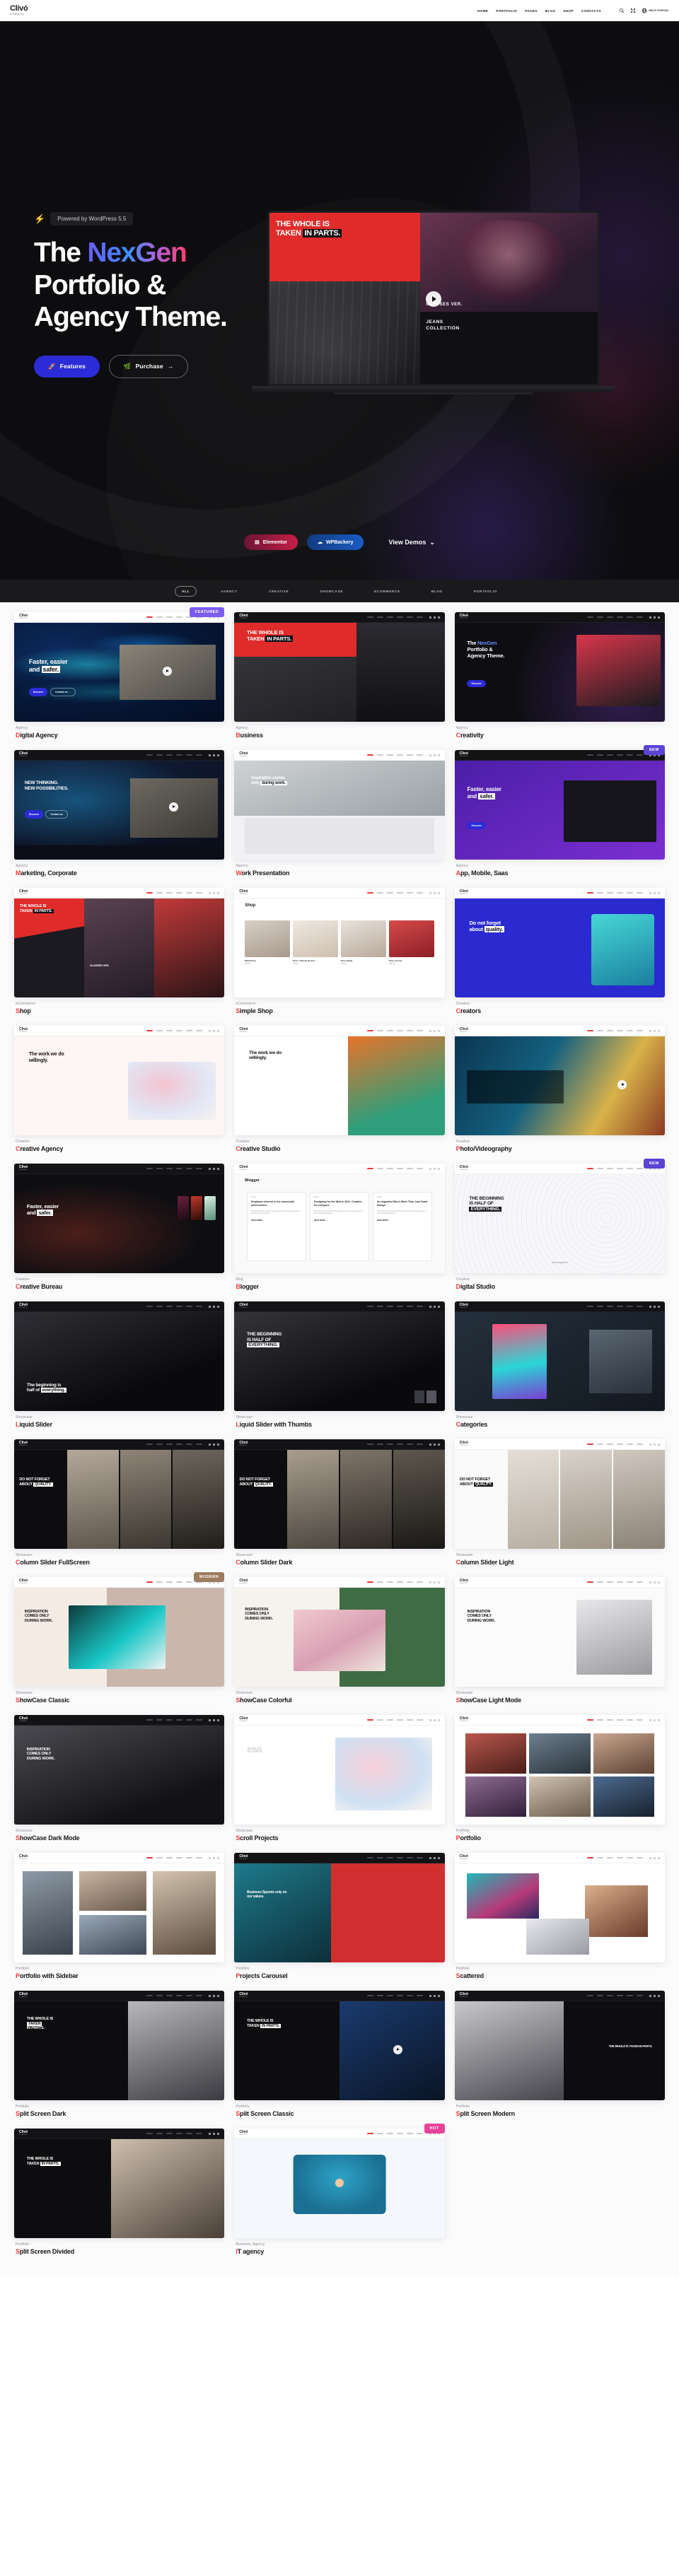 The height and width of the screenshot is (2576, 679). I want to click on demo-title: ShowCase Light Mode, so click(559, 1700).